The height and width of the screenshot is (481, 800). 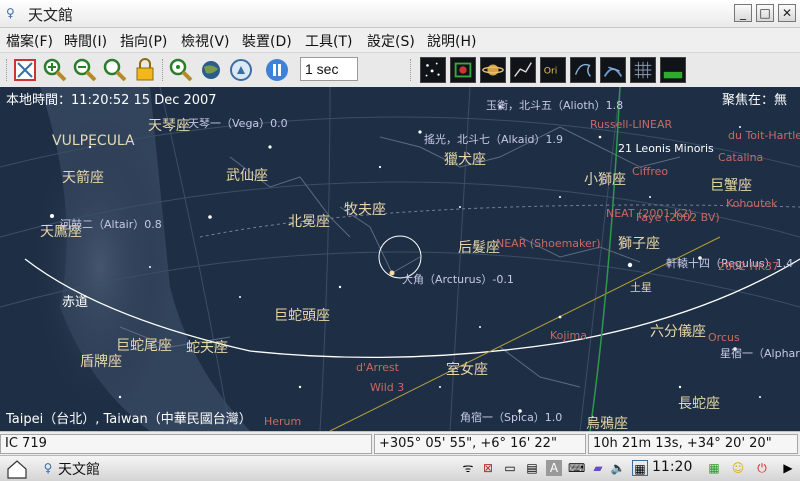 I want to click on object-name-field: IC 719, so click(x=186, y=444).